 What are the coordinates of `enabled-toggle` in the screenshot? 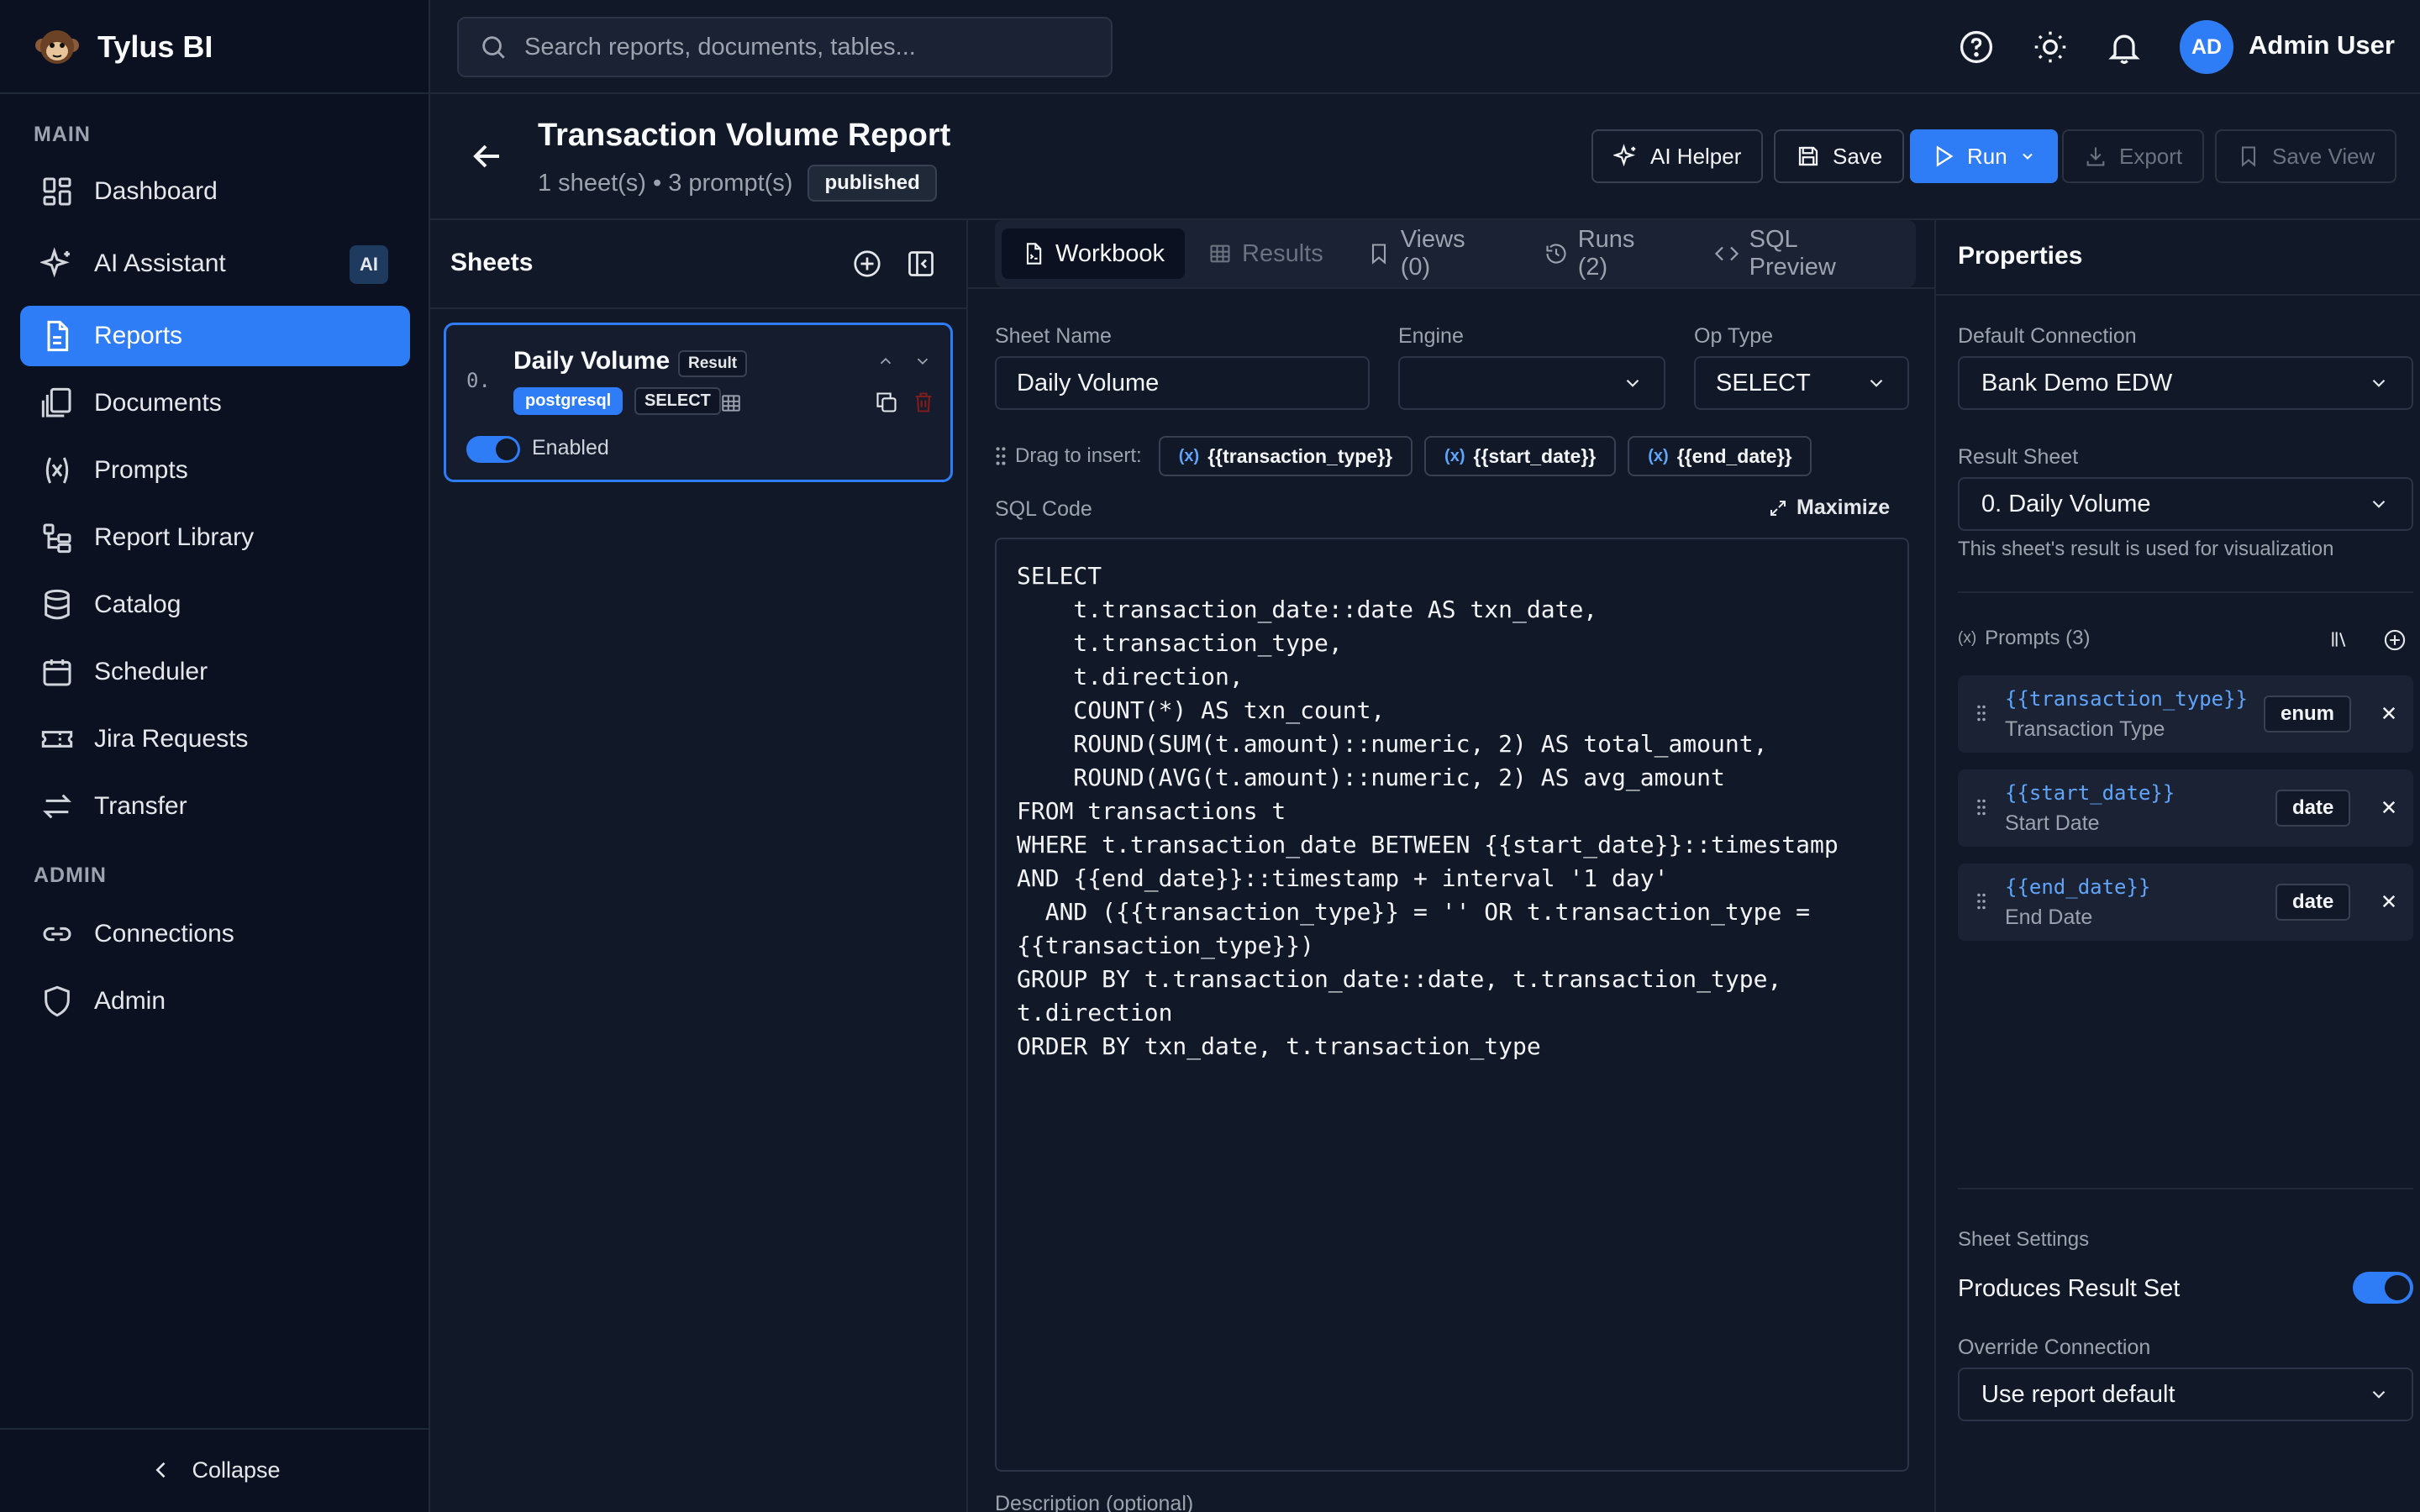 It's located at (493, 449).